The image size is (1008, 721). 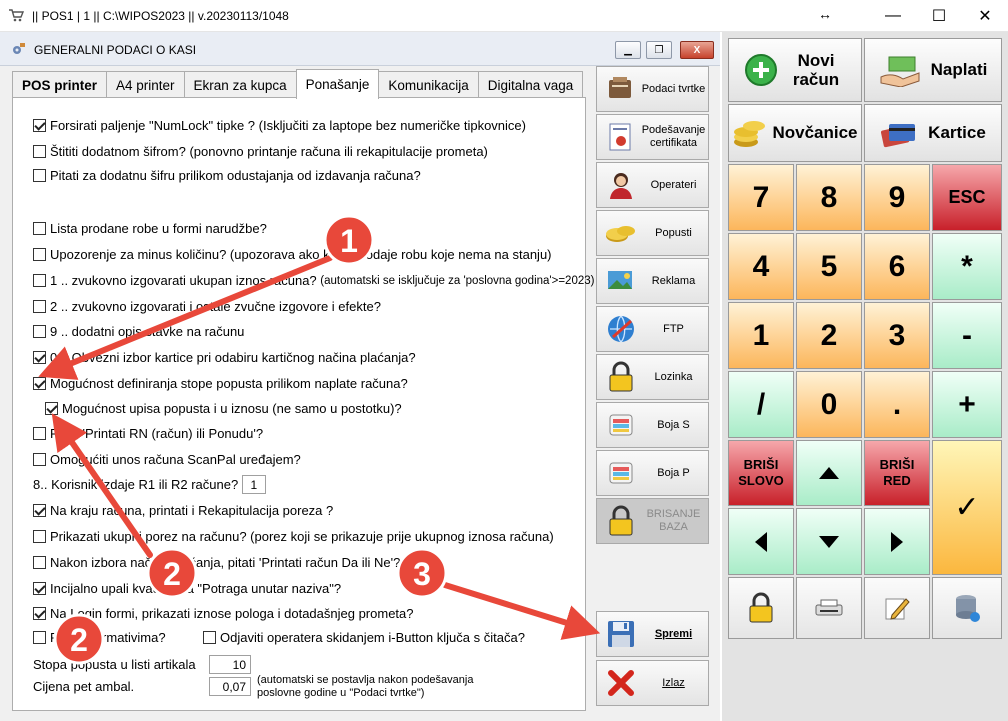 I want to click on tab-pos-printer: POS printer, so click(x=60, y=84).